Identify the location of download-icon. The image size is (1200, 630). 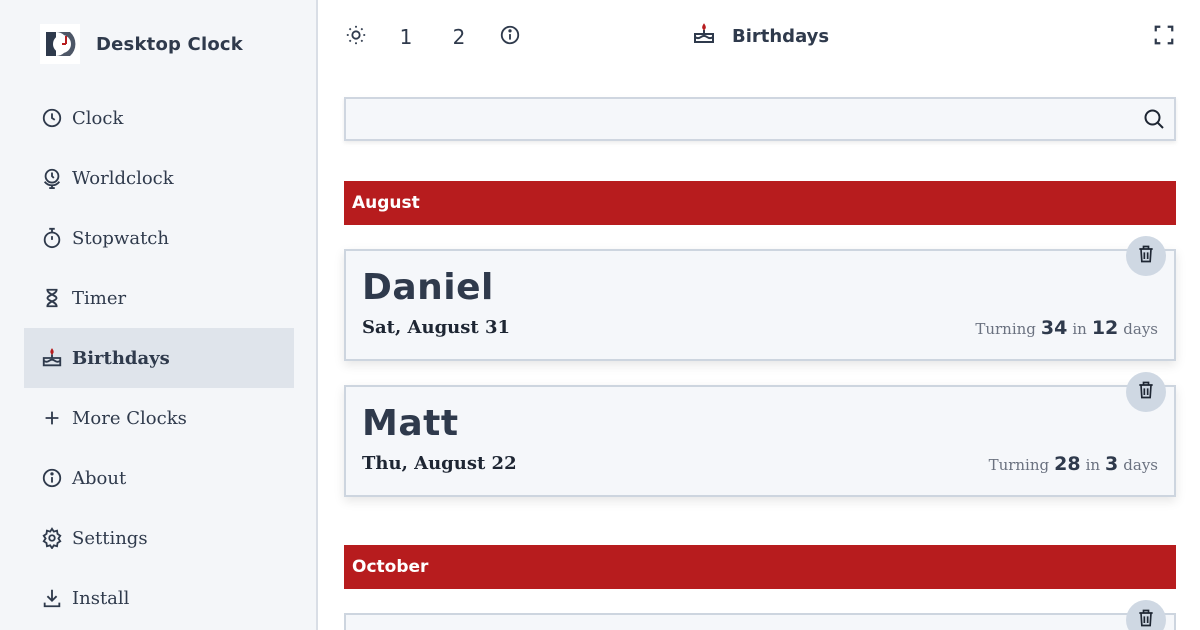
(52, 598).